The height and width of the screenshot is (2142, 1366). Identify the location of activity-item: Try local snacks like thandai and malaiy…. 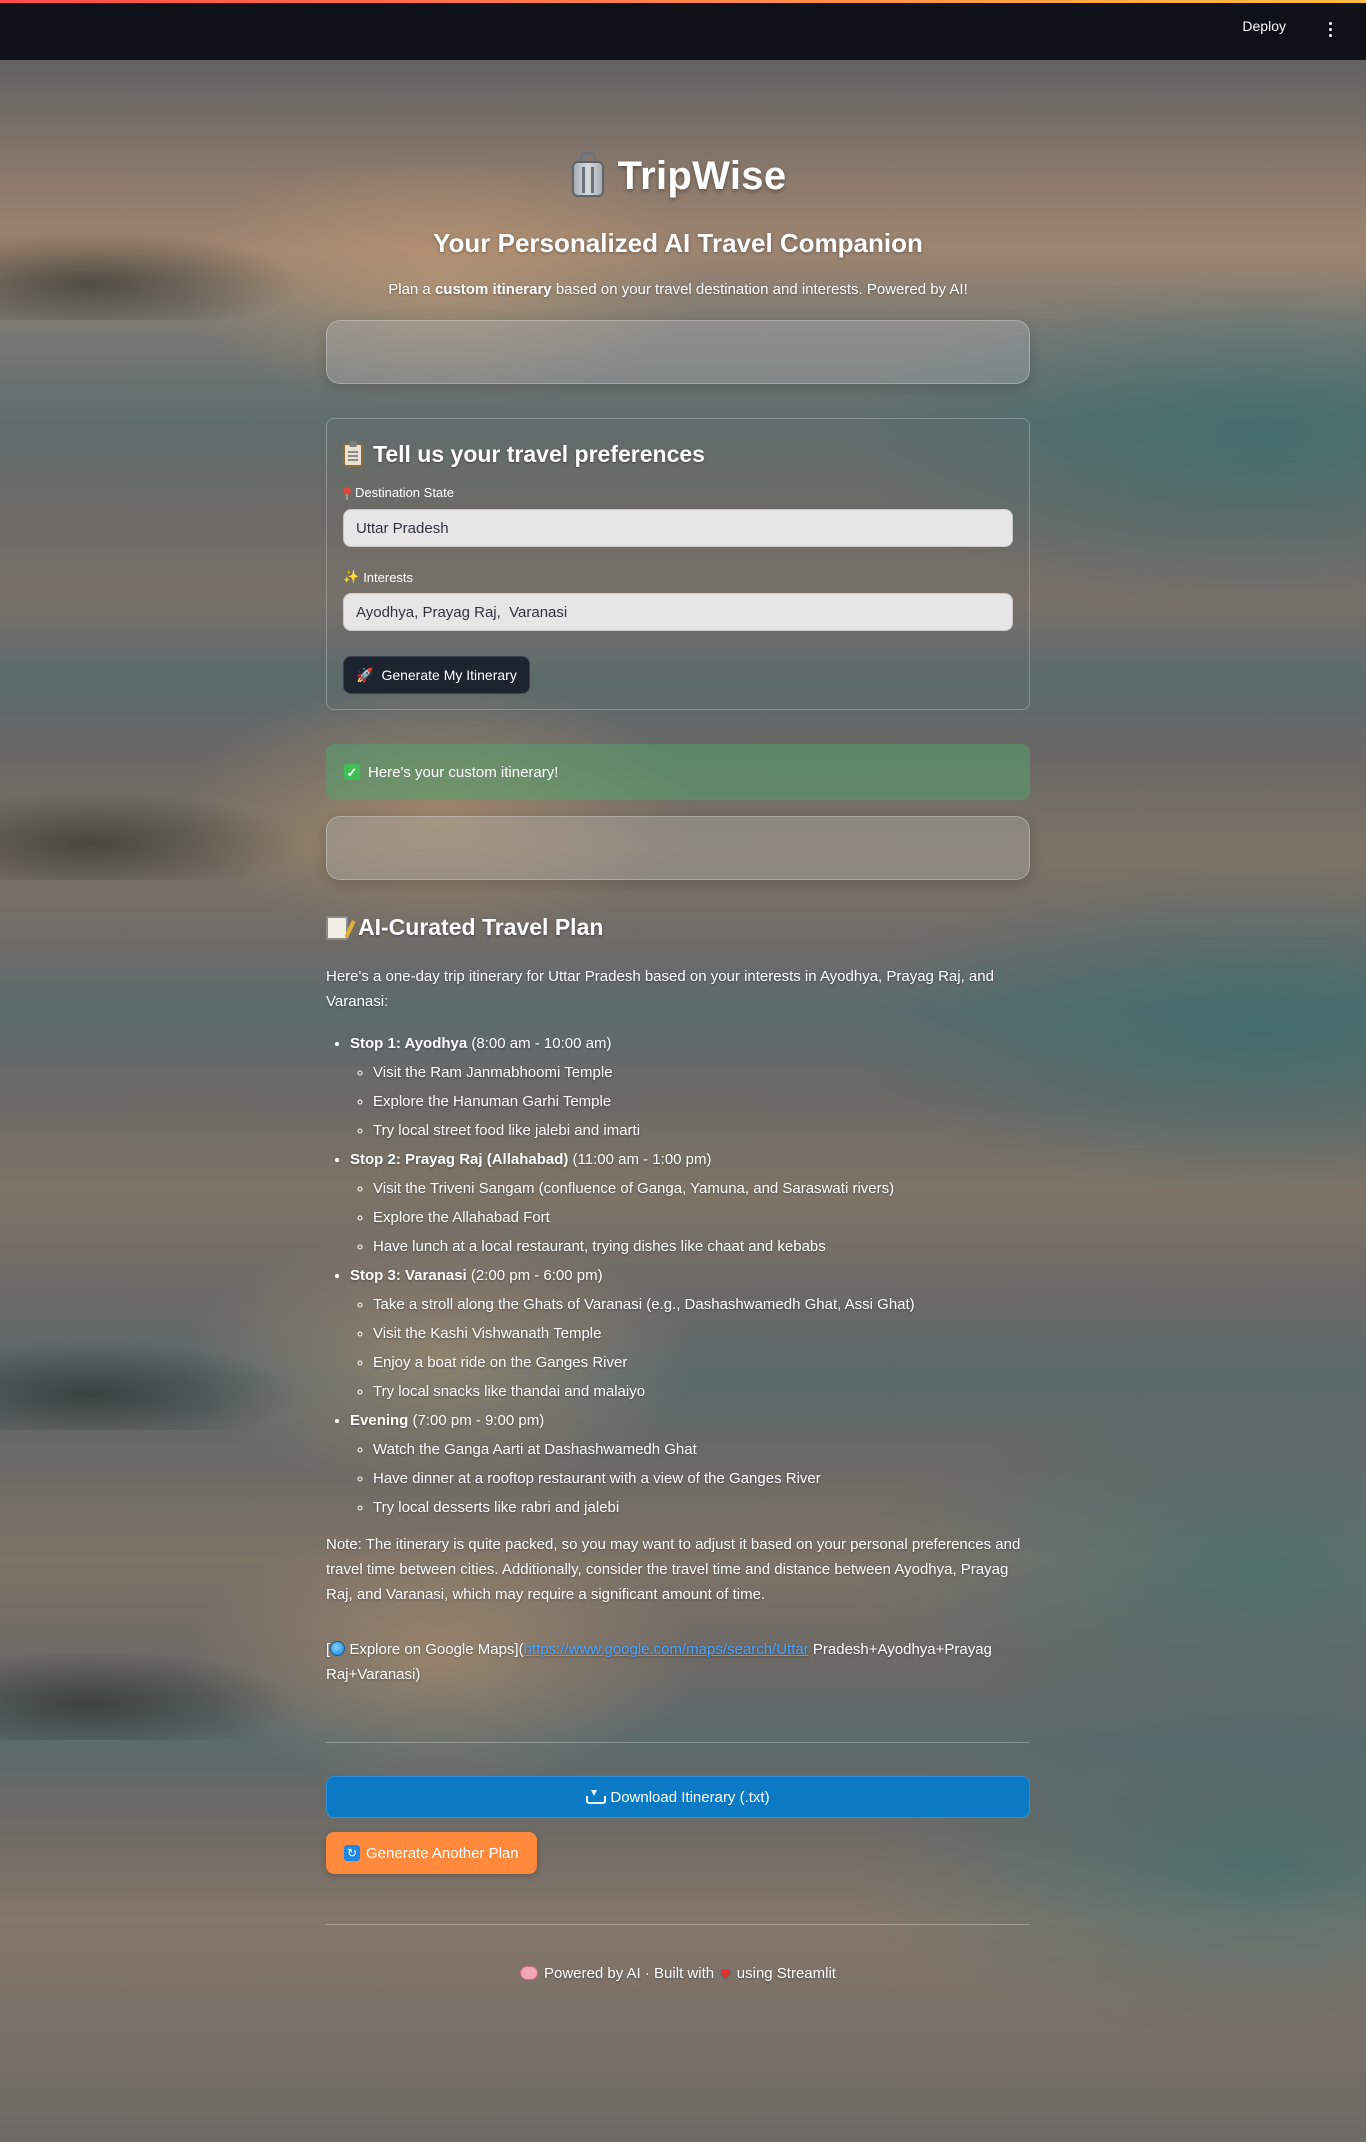
(701, 1391).